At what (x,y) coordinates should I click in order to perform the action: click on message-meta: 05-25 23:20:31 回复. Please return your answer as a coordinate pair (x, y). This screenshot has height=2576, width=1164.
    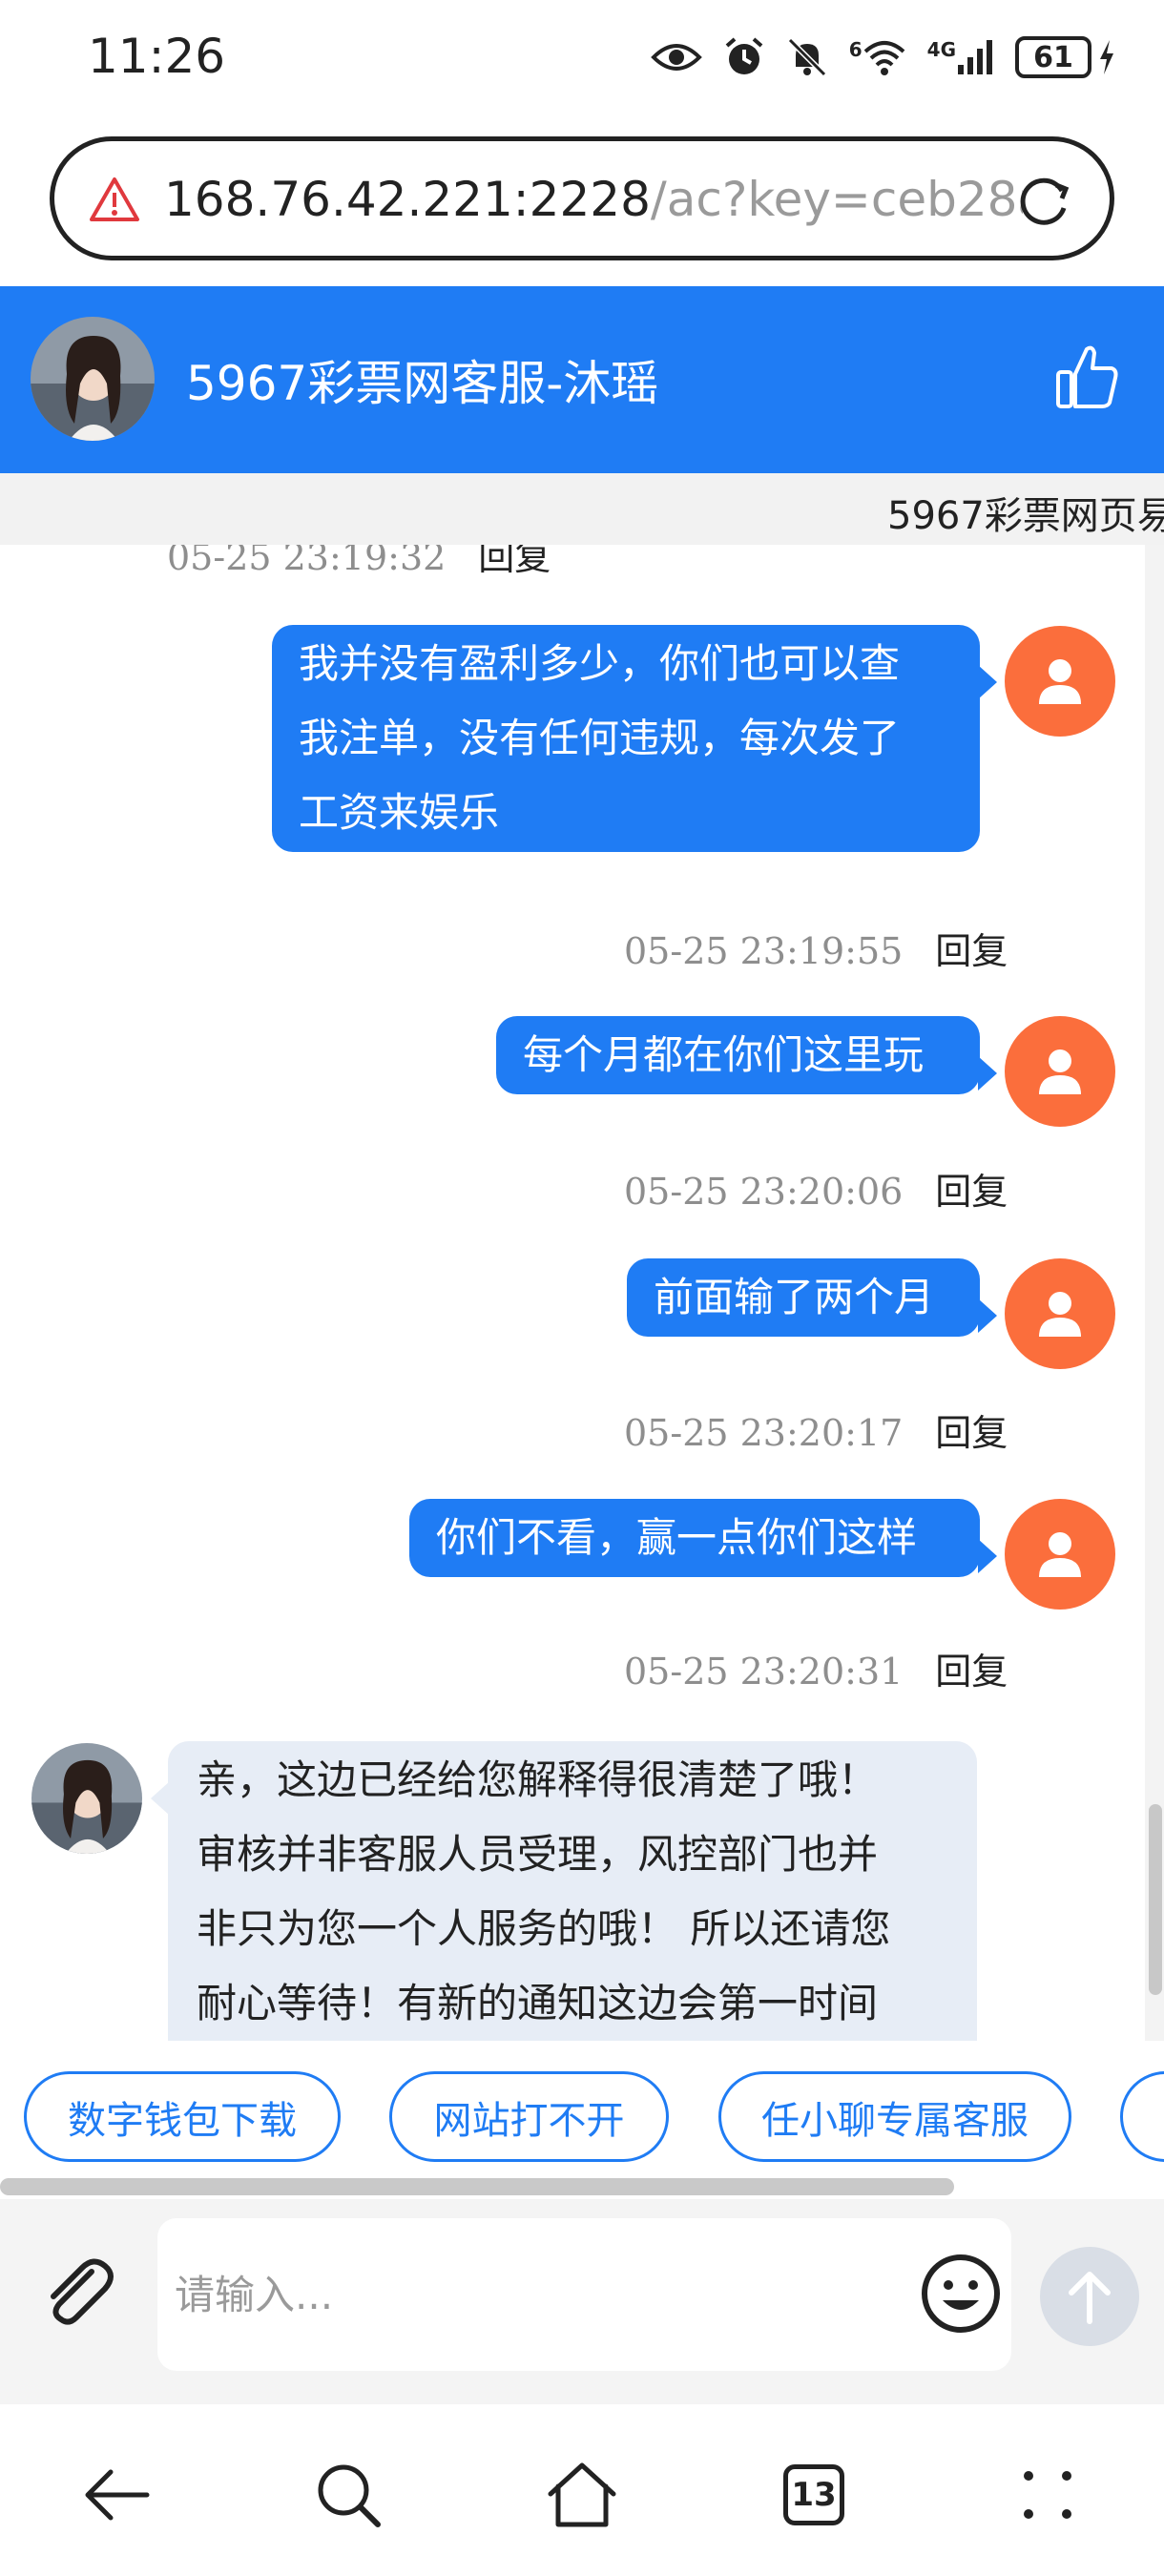
    Looking at the image, I should click on (816, 1668).